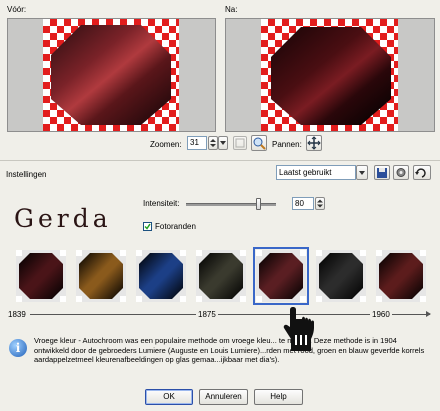 The height and width of the screenshot is (411, 440). What do you see at coordinates (175, 226) in the screenshot?
I see `fotoranden-label: Fotoranden` at bounding box center [175, 226].